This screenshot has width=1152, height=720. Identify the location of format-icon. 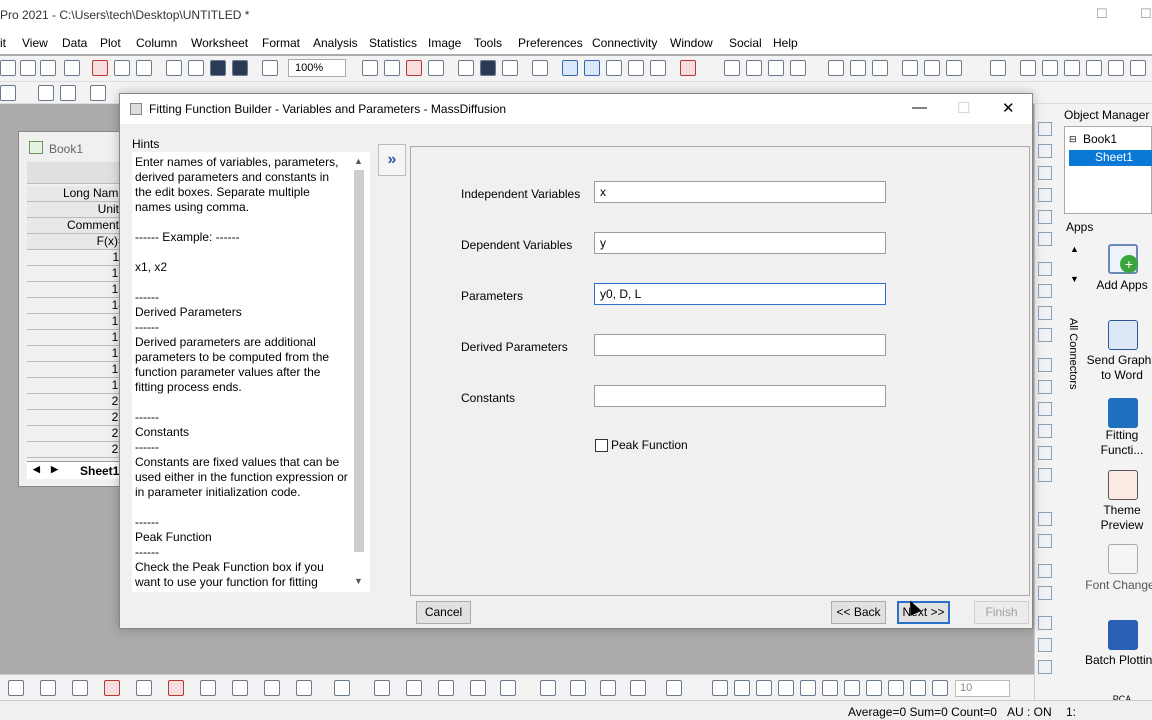
(8, 93).